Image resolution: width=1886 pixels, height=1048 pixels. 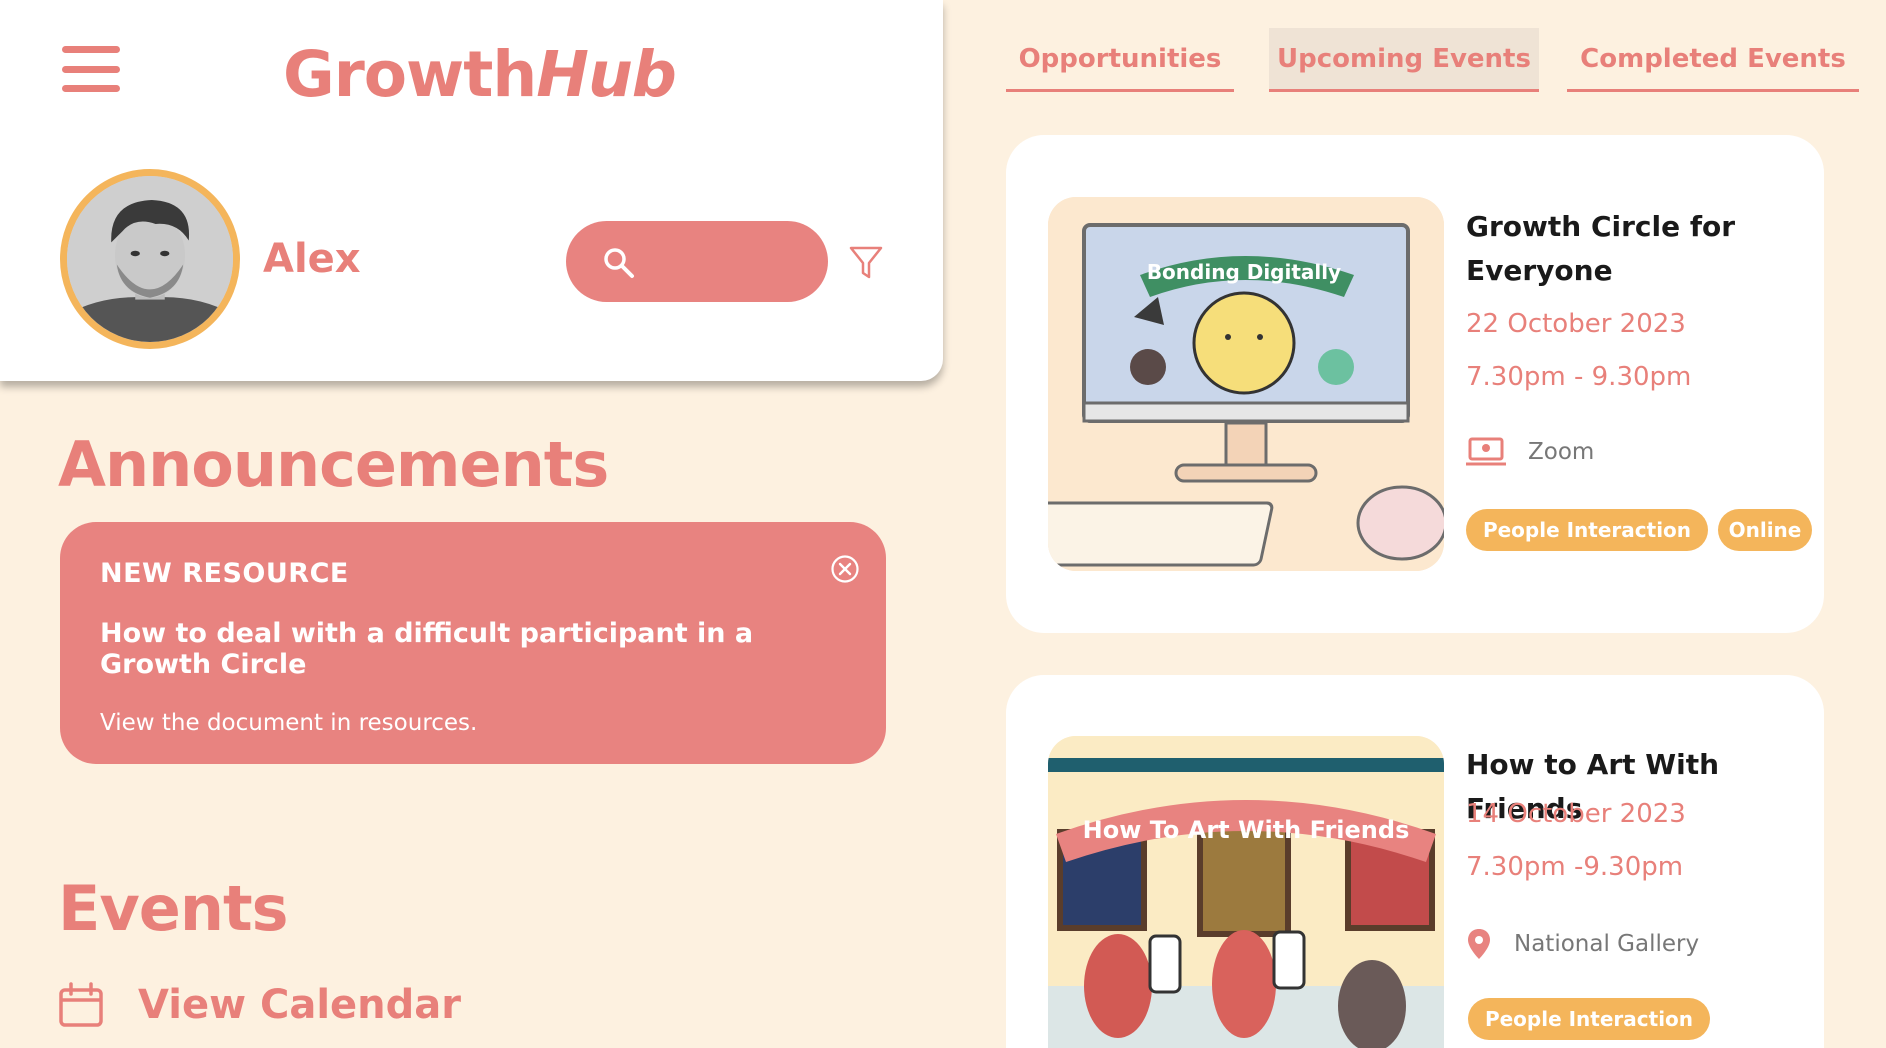 What do you see at coordinates (1404, 60) in the screenshot?
I see `tab-upcoming-events: Upcoming Events` at bounding box center [1404, 60].